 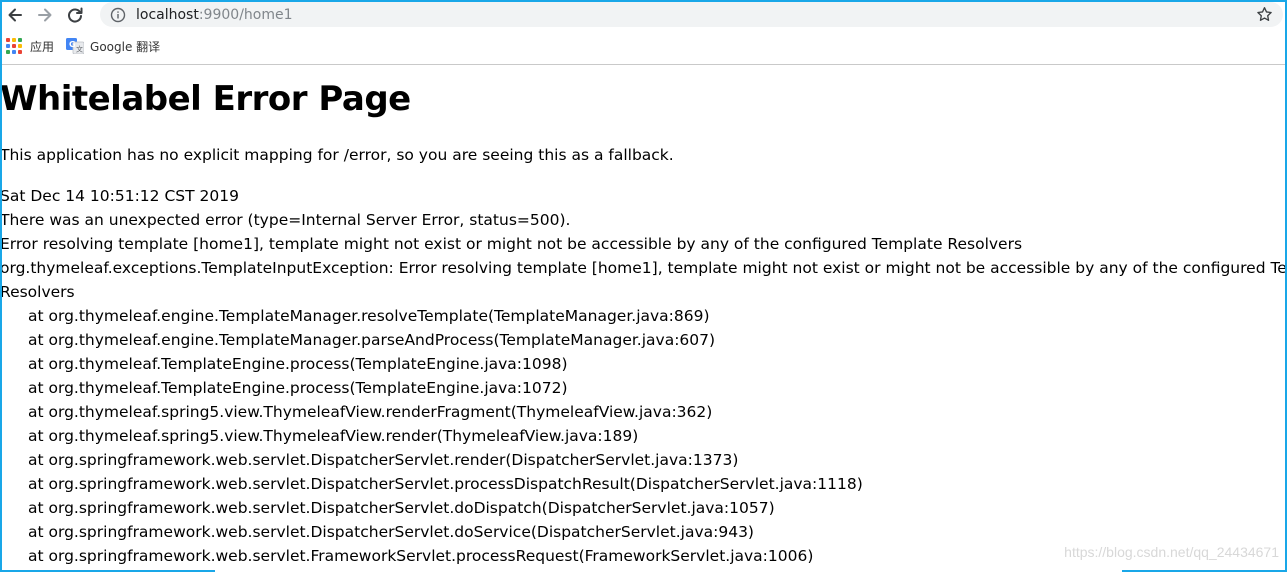 I want to click on watermark: https://blog.csdn.net/qq_24434671, so click(x=1171, y=552).